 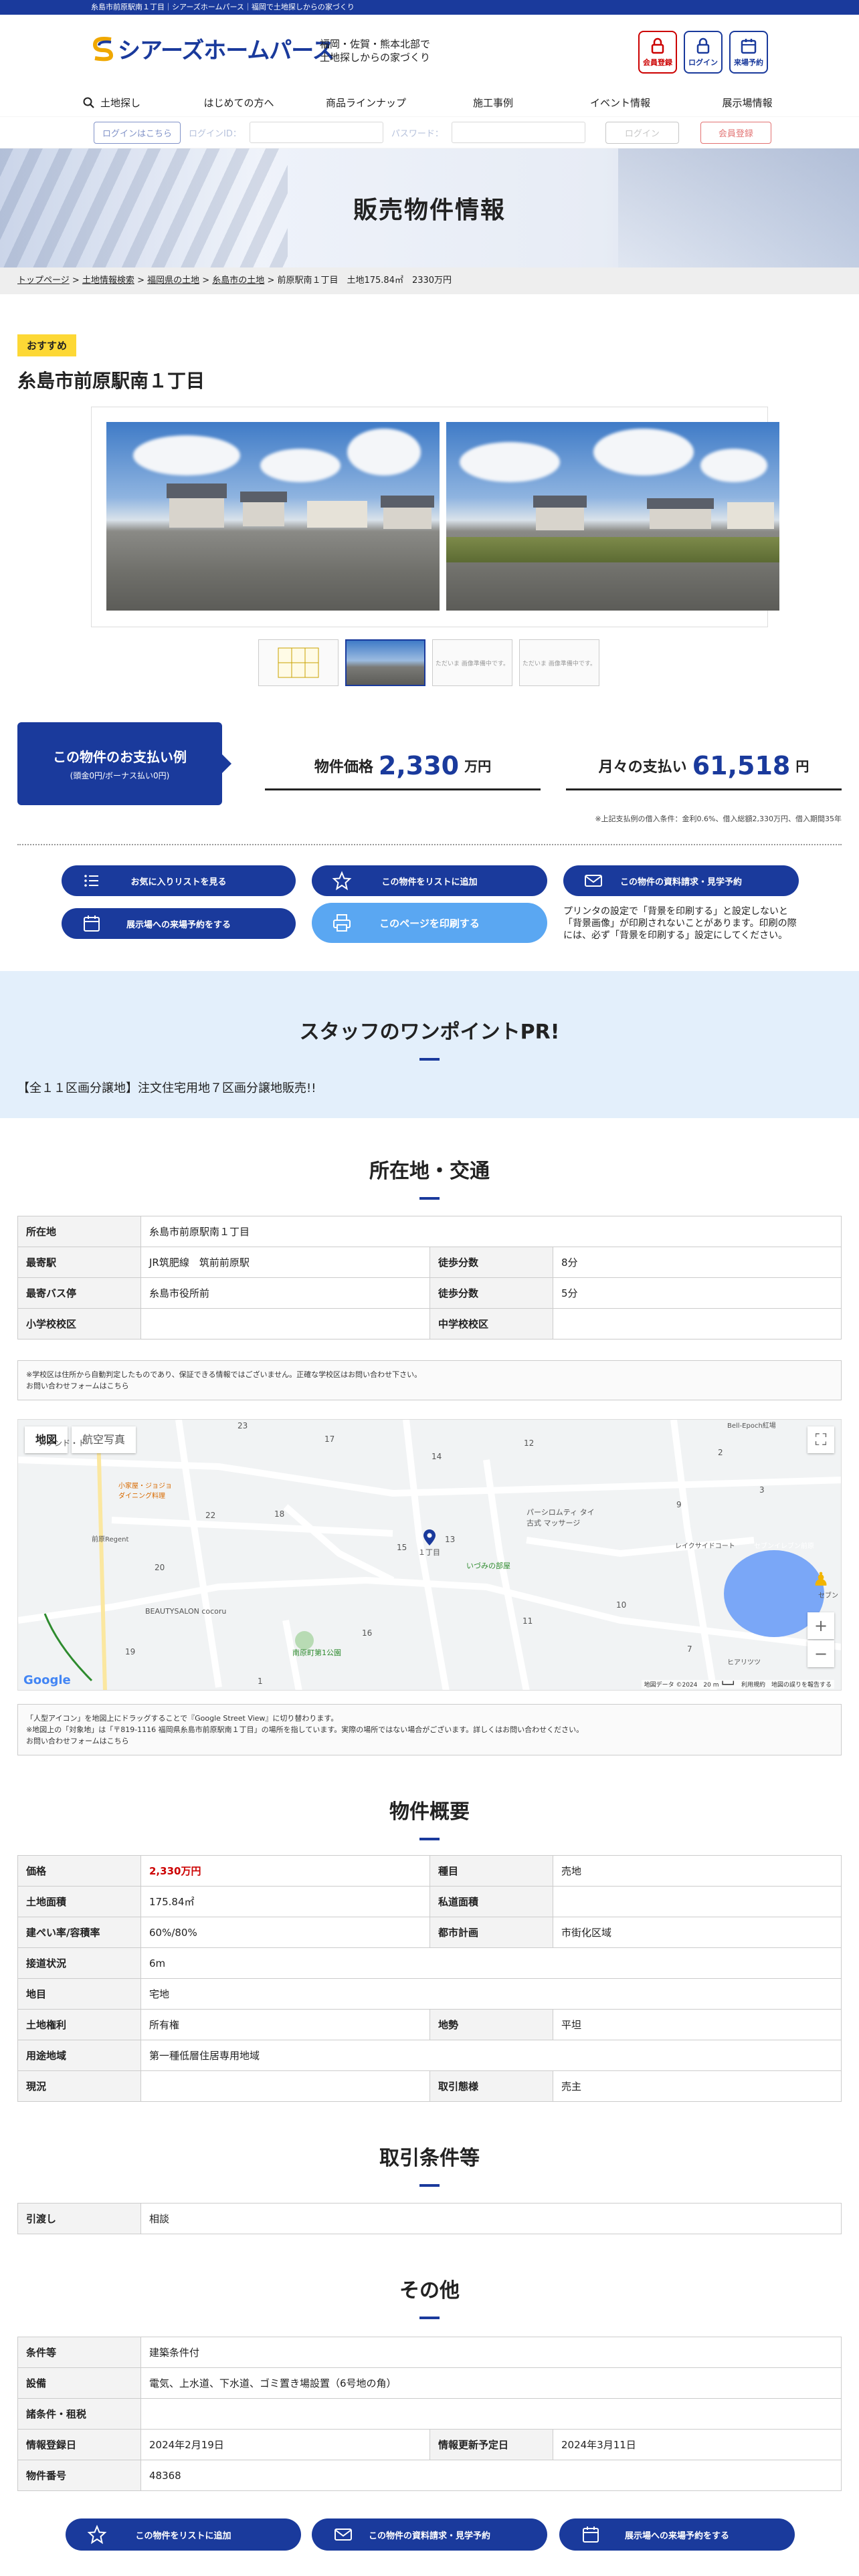 I want to click on print-page-button: このページを印刷する, so click(x=429, y=923).